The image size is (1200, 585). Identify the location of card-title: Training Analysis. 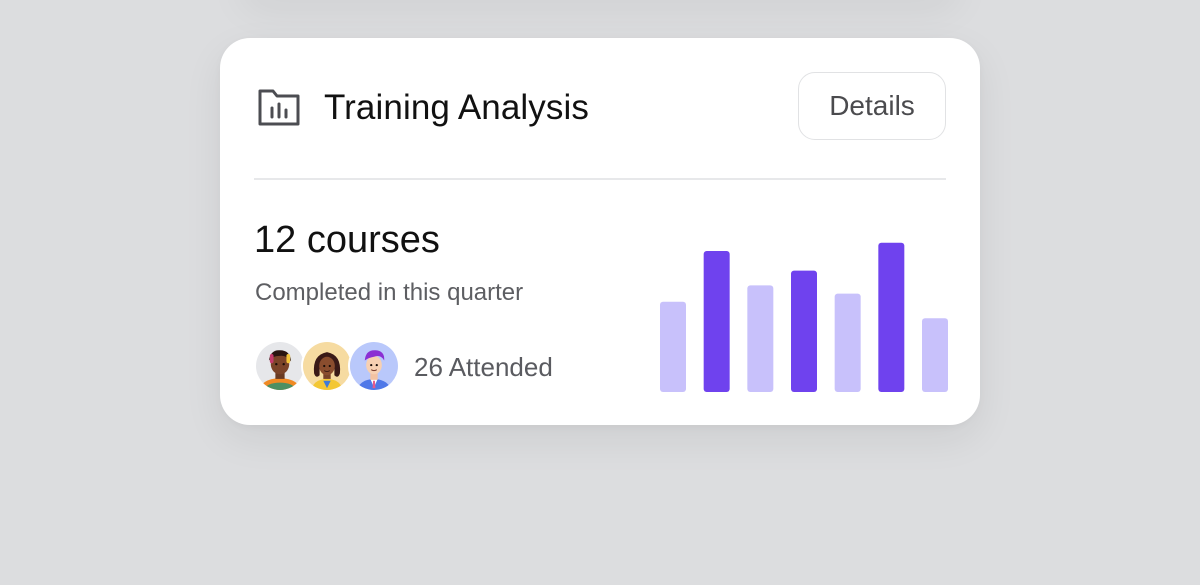
(456, 107).